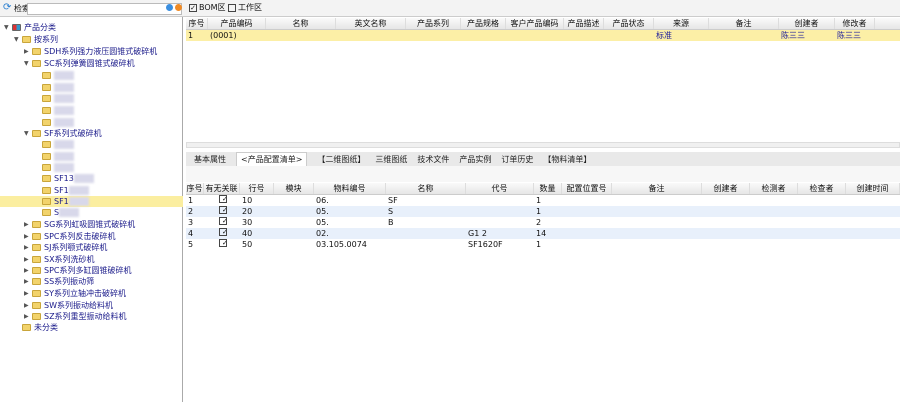 Image resolution: width=900 pixels, height=402 pixels. Describe the element at coordinates (272, 159) in the screenshot. I see `tab-1: <产品配置清单>` at that location.